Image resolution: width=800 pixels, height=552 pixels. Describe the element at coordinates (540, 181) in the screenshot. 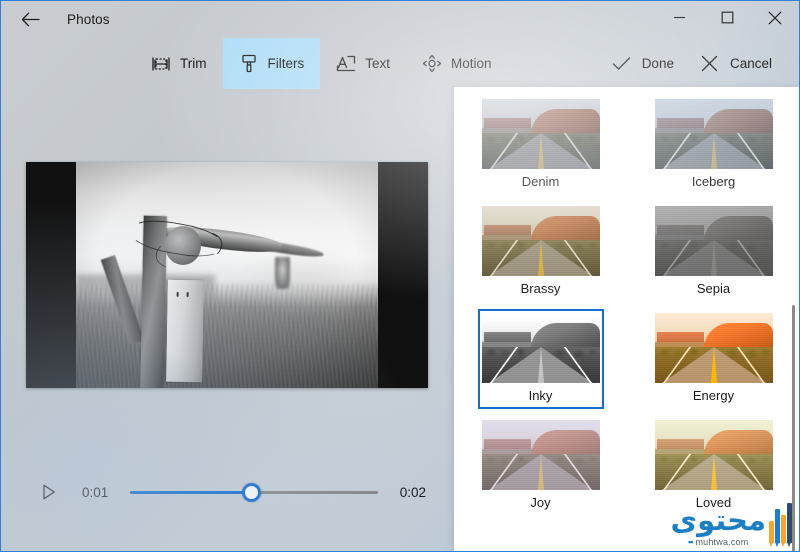

I see `filter-label: Denim` at that location.